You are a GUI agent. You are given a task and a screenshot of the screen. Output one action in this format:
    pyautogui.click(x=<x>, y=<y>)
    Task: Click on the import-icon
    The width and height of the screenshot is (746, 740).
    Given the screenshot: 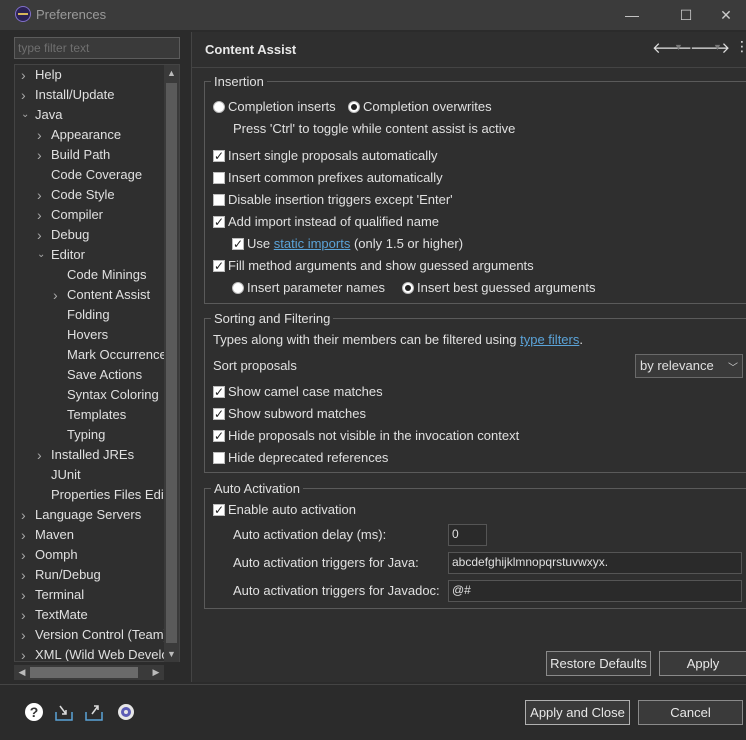 What is the action you would take?
    pyautogui.click(x=64, y=712)
    